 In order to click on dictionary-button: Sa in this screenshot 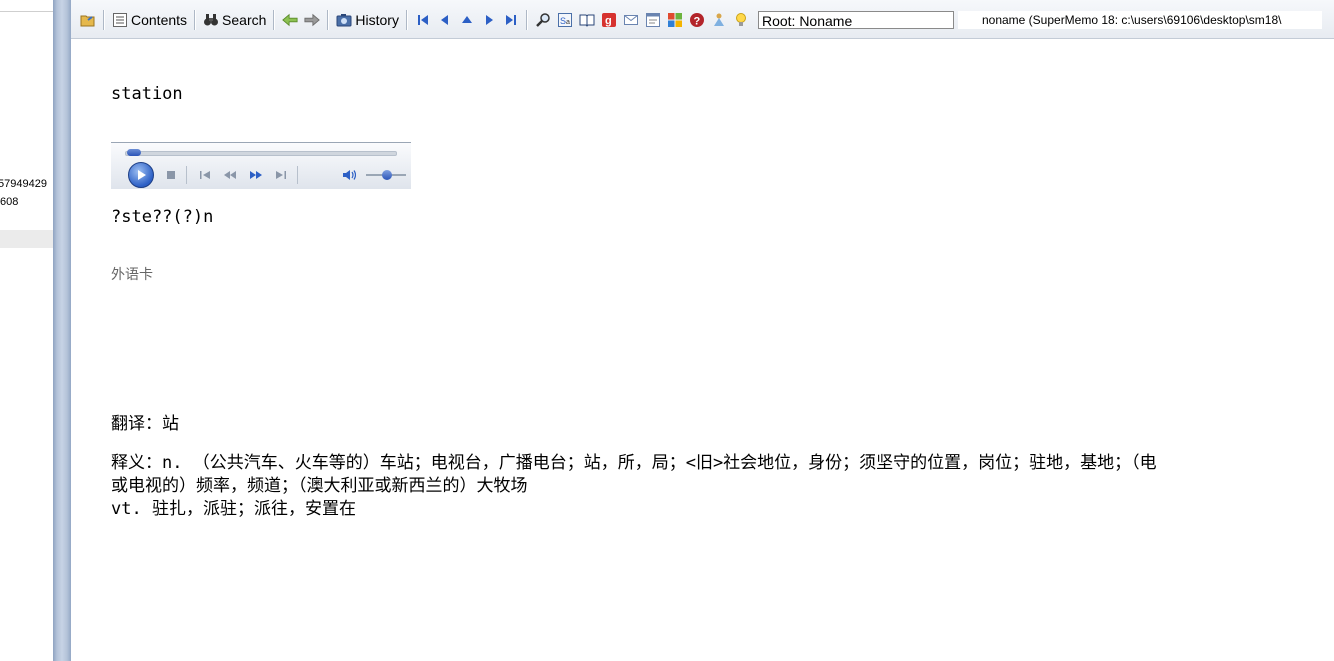, I will do `click(565, 20)`.